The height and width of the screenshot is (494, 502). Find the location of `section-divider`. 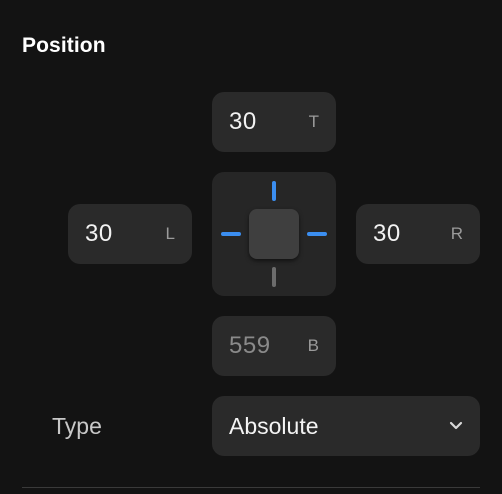

section-divider is located at coordinates (251, 487).